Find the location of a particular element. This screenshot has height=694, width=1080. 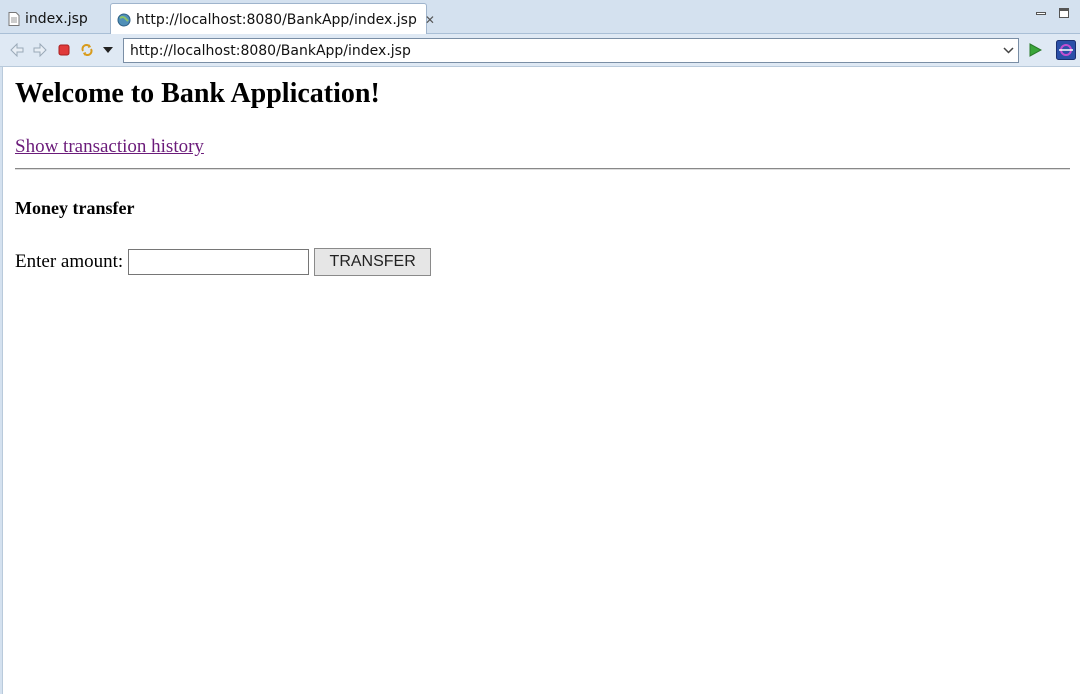

tab-index-jsp: index.jsp is located at coordinates (55, 18).